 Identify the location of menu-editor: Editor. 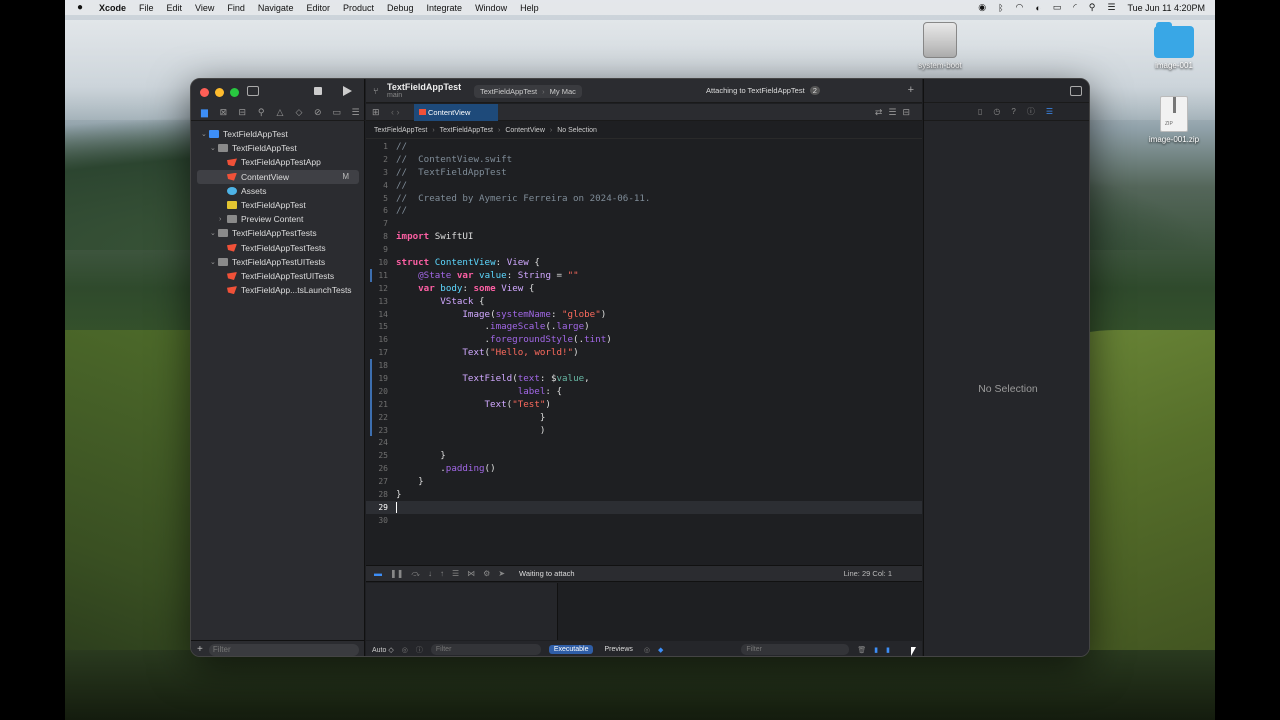
(318, 8).